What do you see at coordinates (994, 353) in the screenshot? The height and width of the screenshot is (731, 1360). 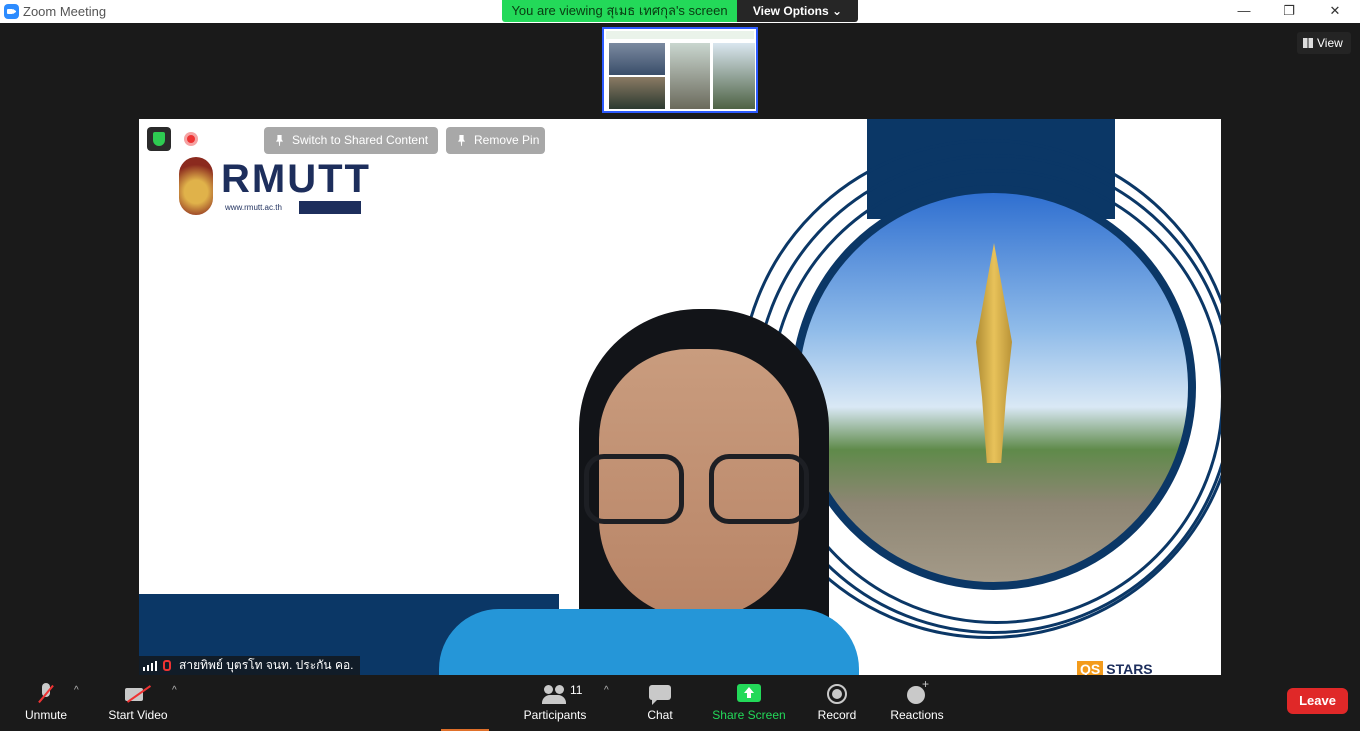 I see `golden-tower` at bounding box center [994, 353].